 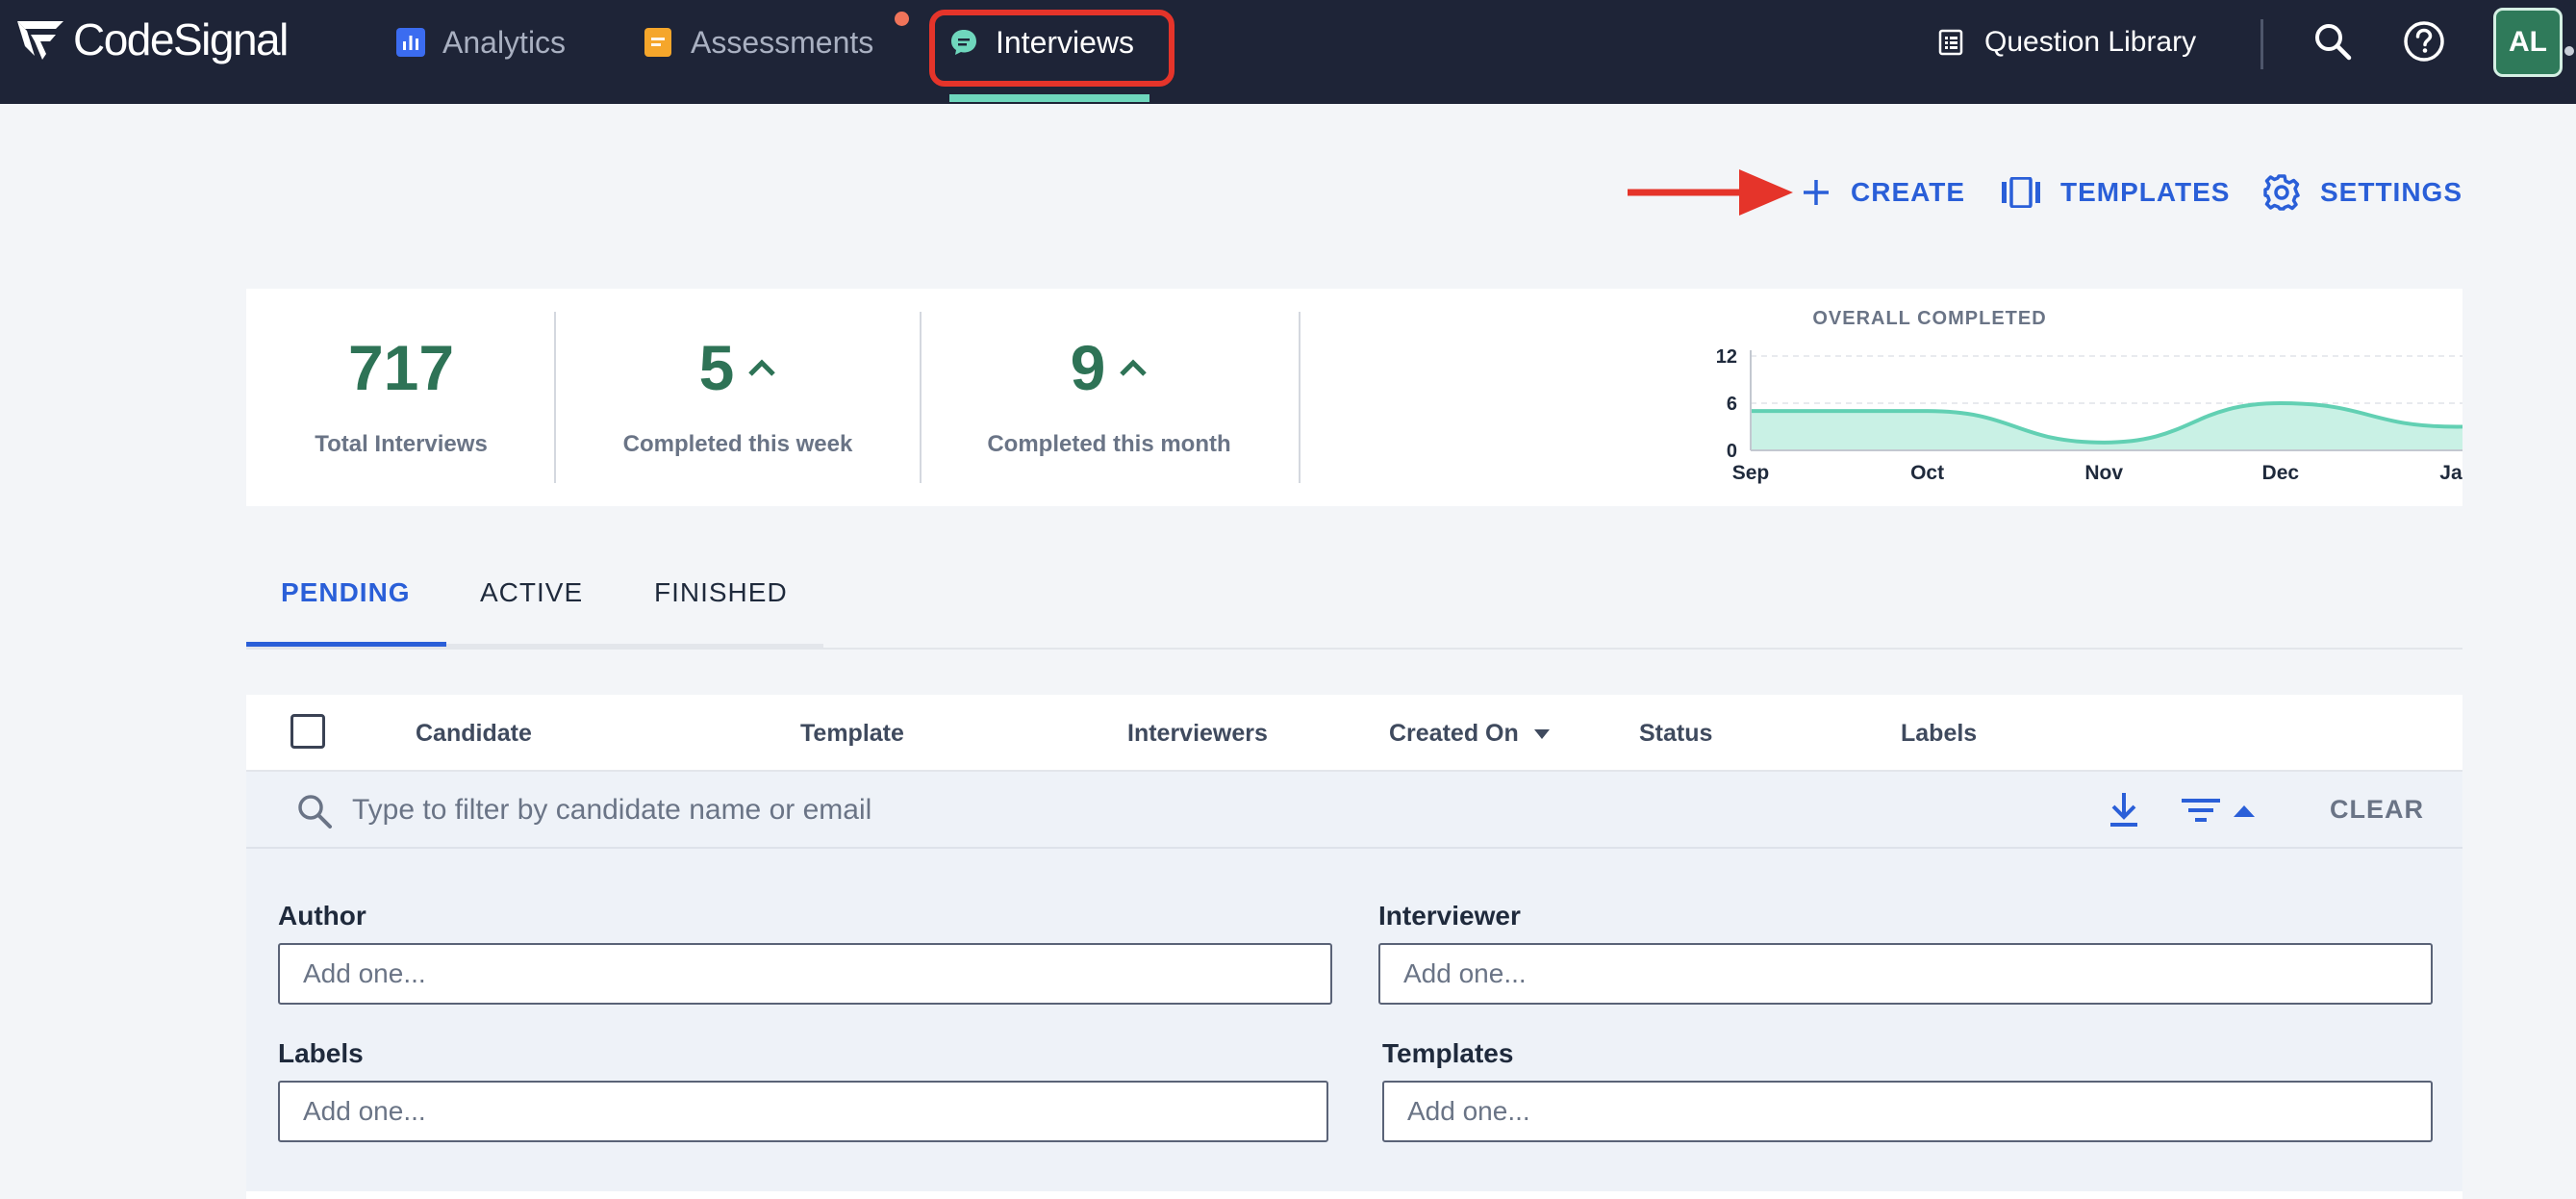 I want to click on notification-dot, so click(x=902, y=19).